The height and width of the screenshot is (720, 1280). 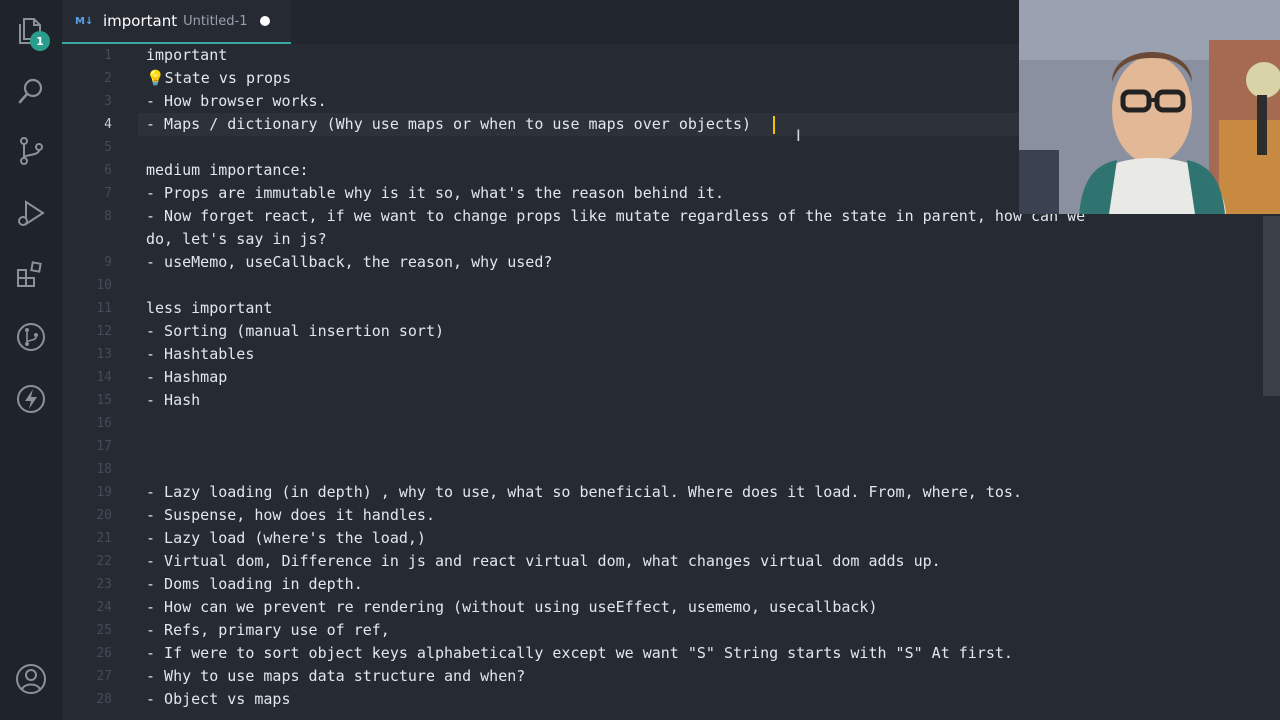 I want to click on line-text: - Hashtables, so click(x=200, y=354).